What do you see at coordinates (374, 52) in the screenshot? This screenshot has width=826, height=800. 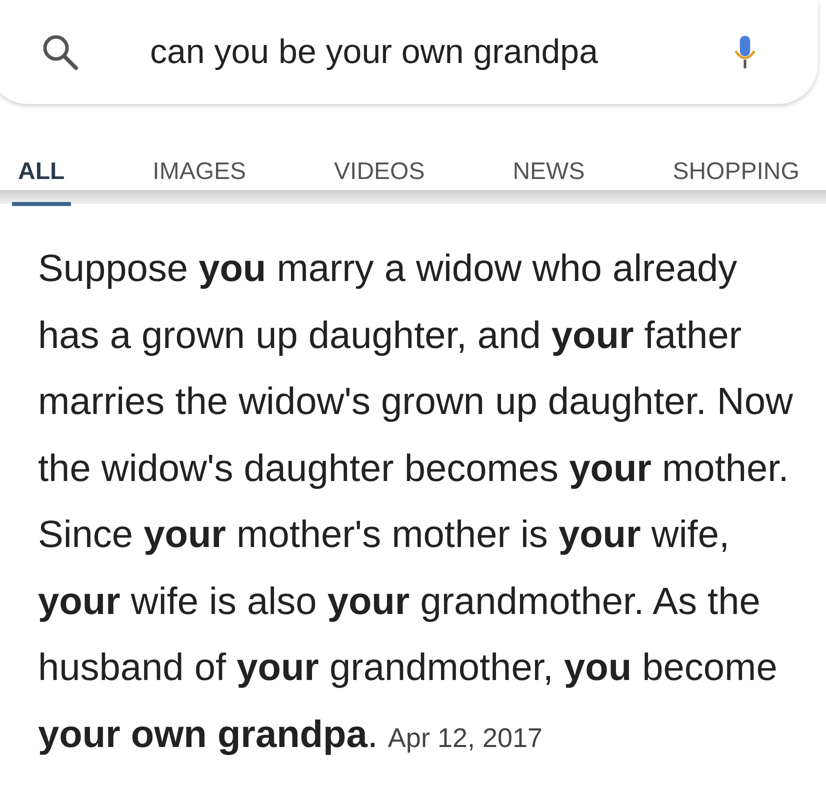 I see `search-query: can you be your own grandpa` at bounding box center [374, 52].